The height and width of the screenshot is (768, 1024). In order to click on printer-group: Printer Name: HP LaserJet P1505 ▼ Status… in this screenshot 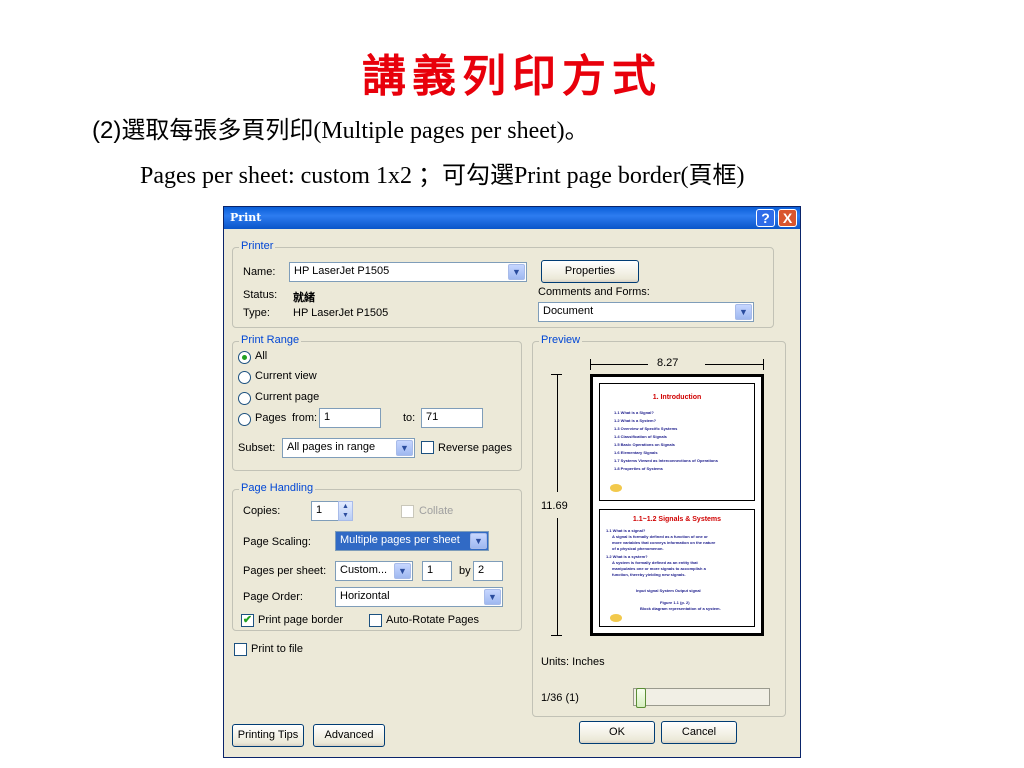, I will do `click(503, 284)`.